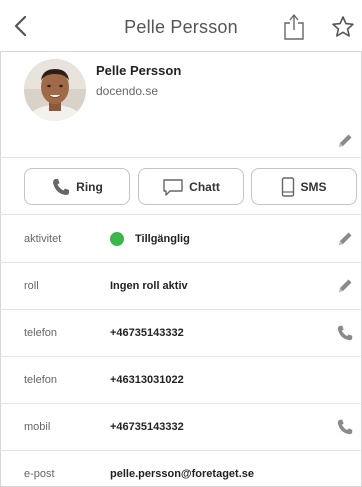 This screenshot has width=362, height=487. I want to click on page-title: Pelle Persson, so click(181, 27).